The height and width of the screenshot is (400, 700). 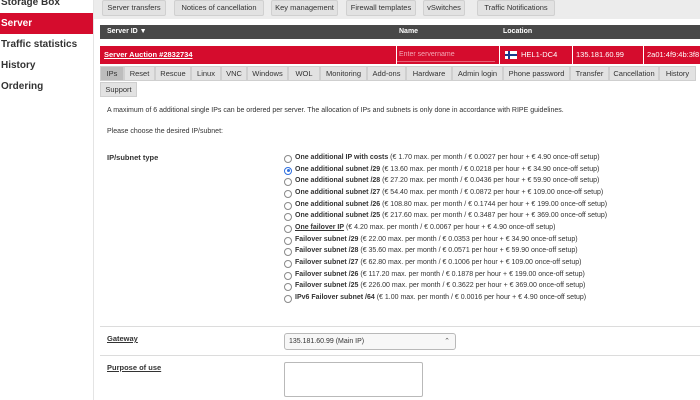 What do you see at coordinates (342, 157) in the screenshot?
I see `subnet-option-name: One additional IP with costs` at bounding box center [342, 157].